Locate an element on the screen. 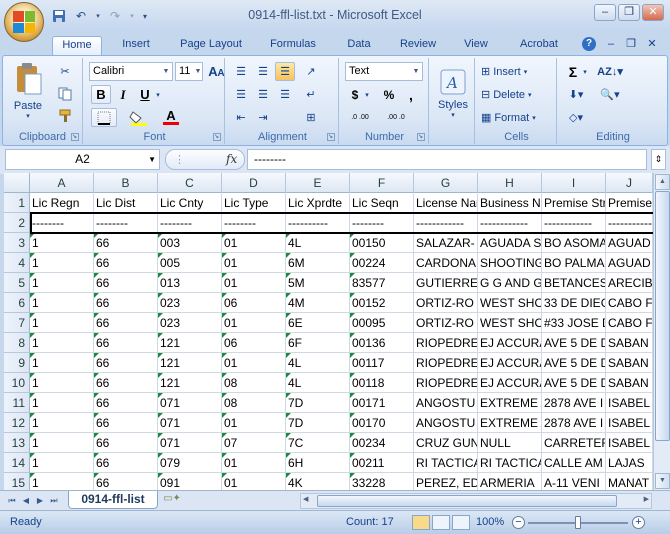 The width and height of the screenshot is (670, 534). column-header-j: J is located at coordinates (629, 183).